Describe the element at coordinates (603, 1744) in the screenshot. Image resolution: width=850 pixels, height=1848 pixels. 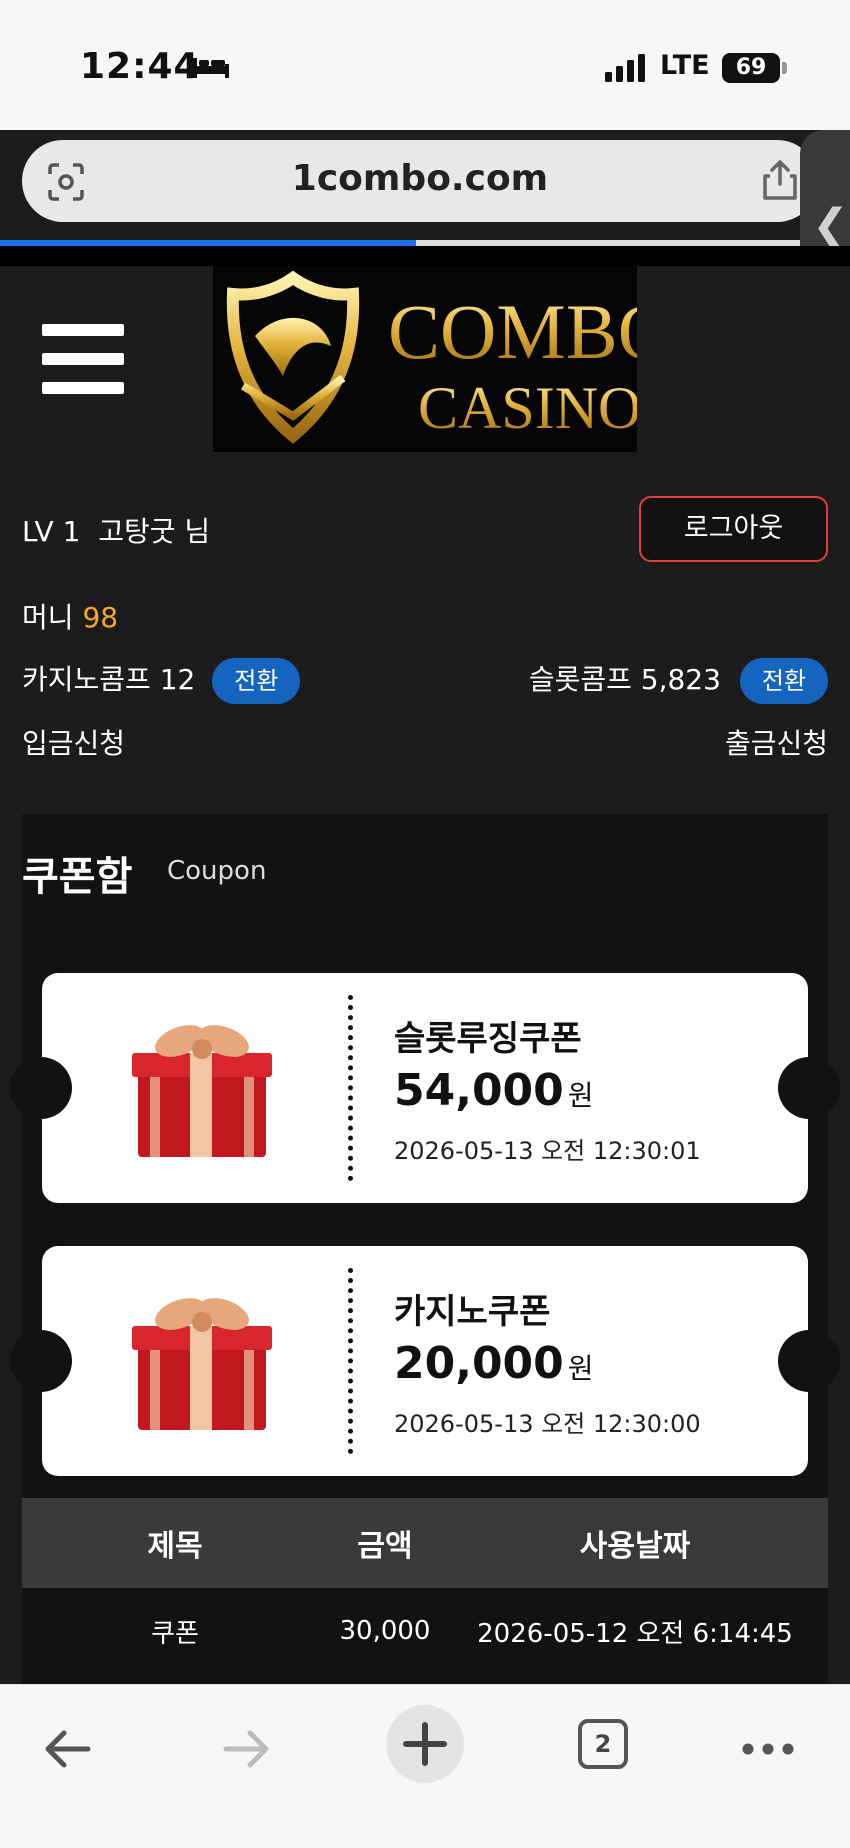
I see `tab-switcher-button: 2` at that location.